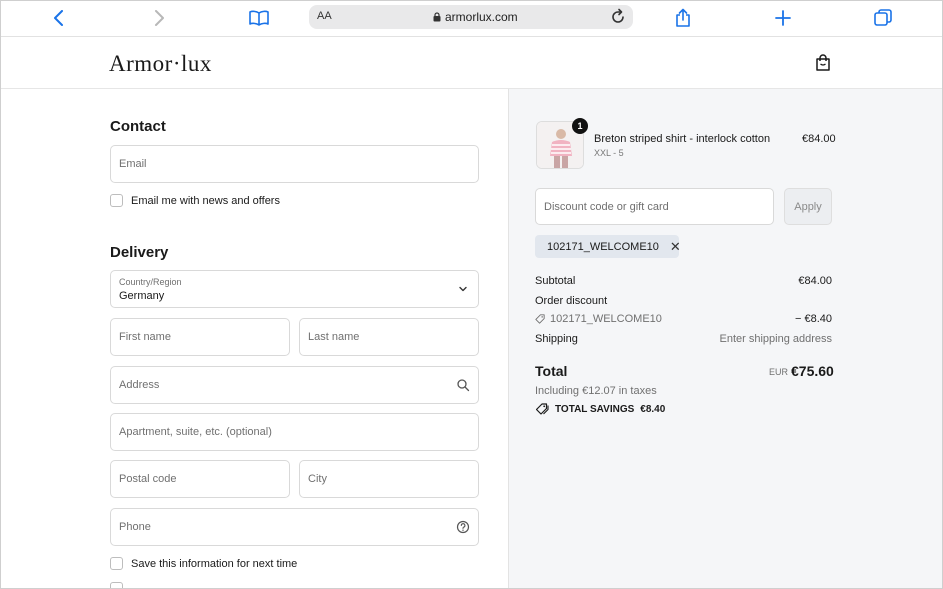 The image size is (943, 589). I want to click on order-discount-code: 102171_WELCOME10, so click(606, 319).